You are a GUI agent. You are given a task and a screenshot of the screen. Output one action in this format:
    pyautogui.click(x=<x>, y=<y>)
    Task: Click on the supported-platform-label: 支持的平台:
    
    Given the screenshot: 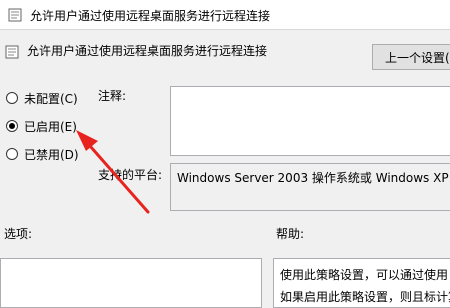 What is the action you would take?
    pyautogui.click(x=130, y=175)
    